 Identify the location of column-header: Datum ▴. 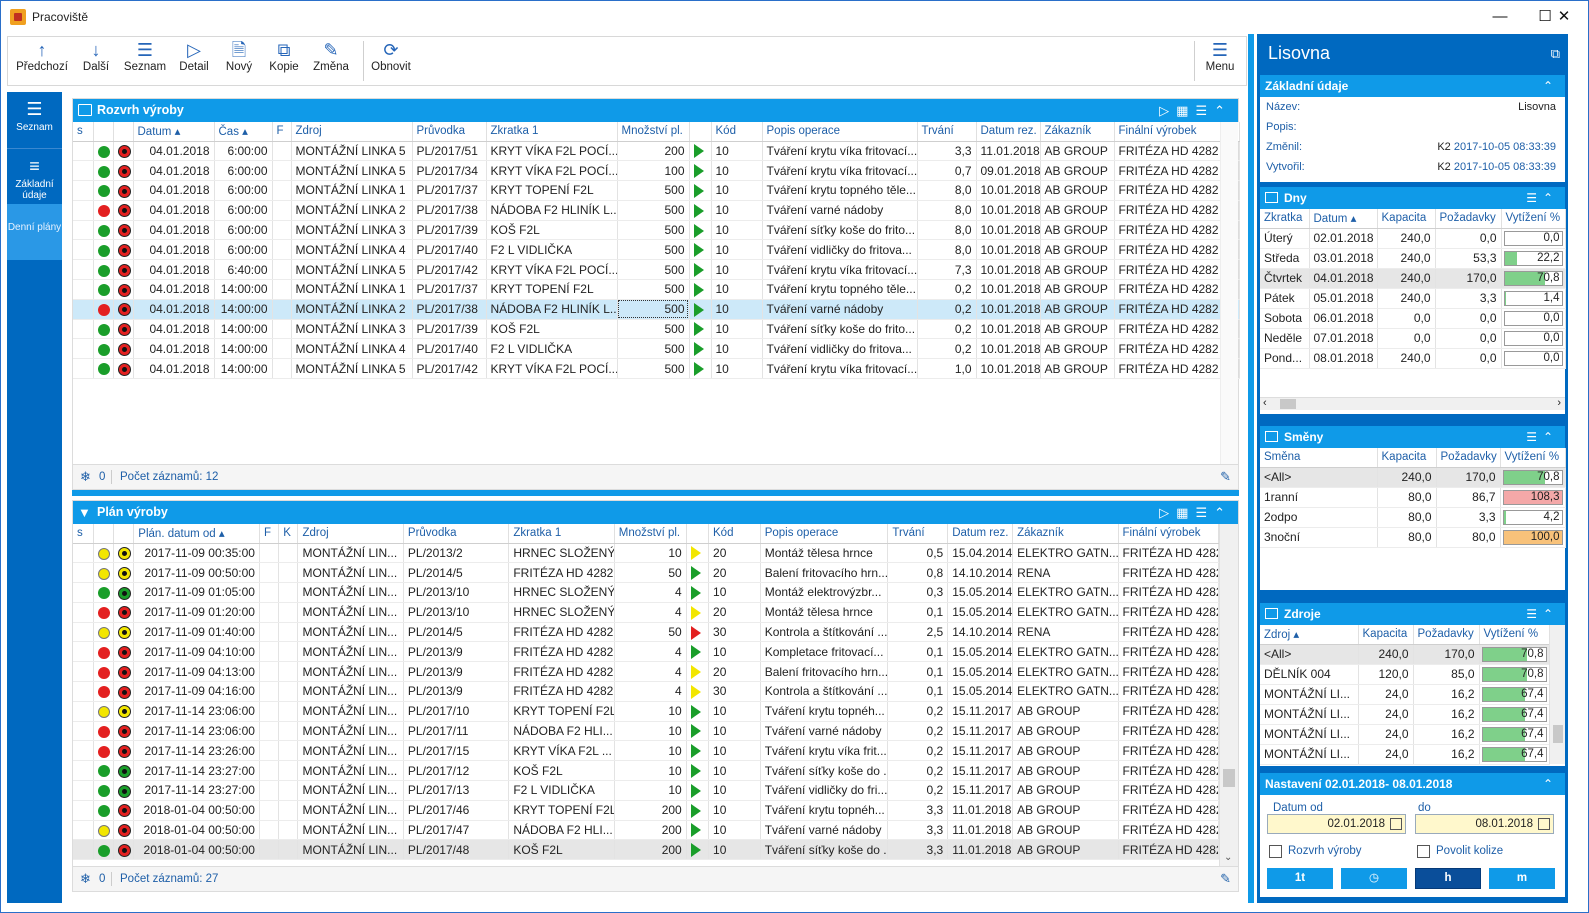
(174, 132).